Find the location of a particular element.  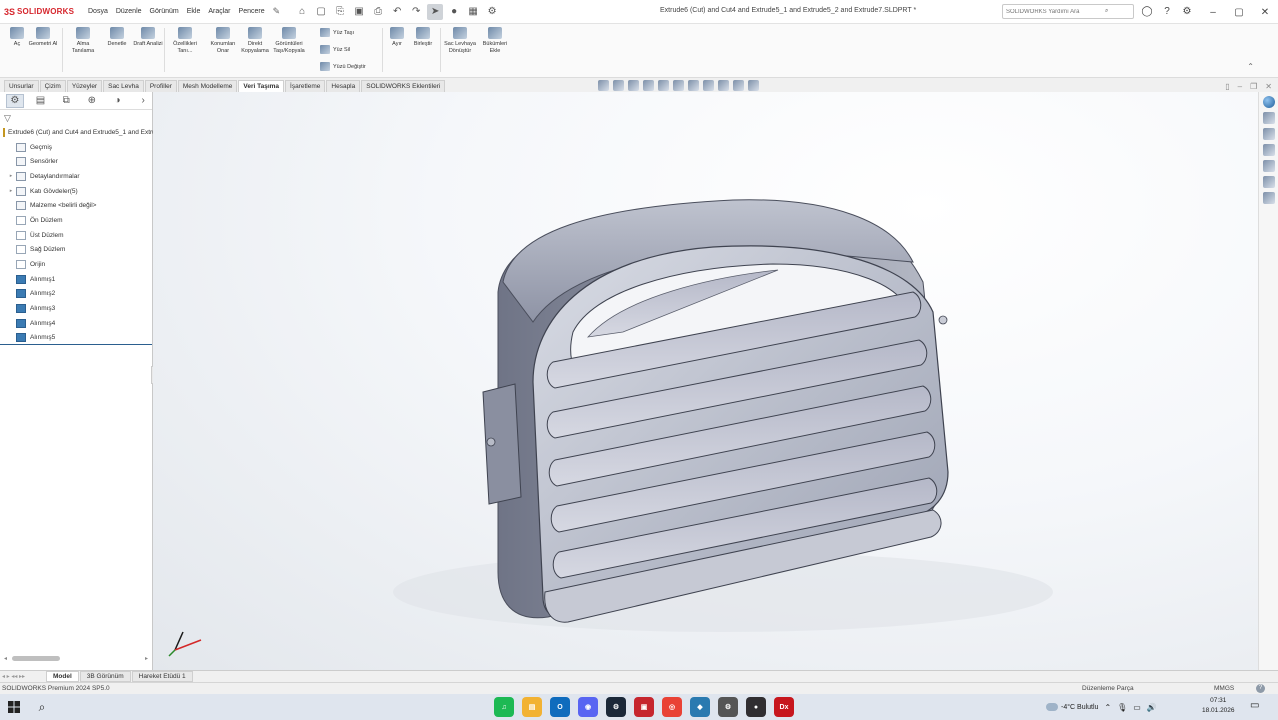

tree-horizontal-scrollbar: ◂ ▸ is located at coordinates (76, 658).